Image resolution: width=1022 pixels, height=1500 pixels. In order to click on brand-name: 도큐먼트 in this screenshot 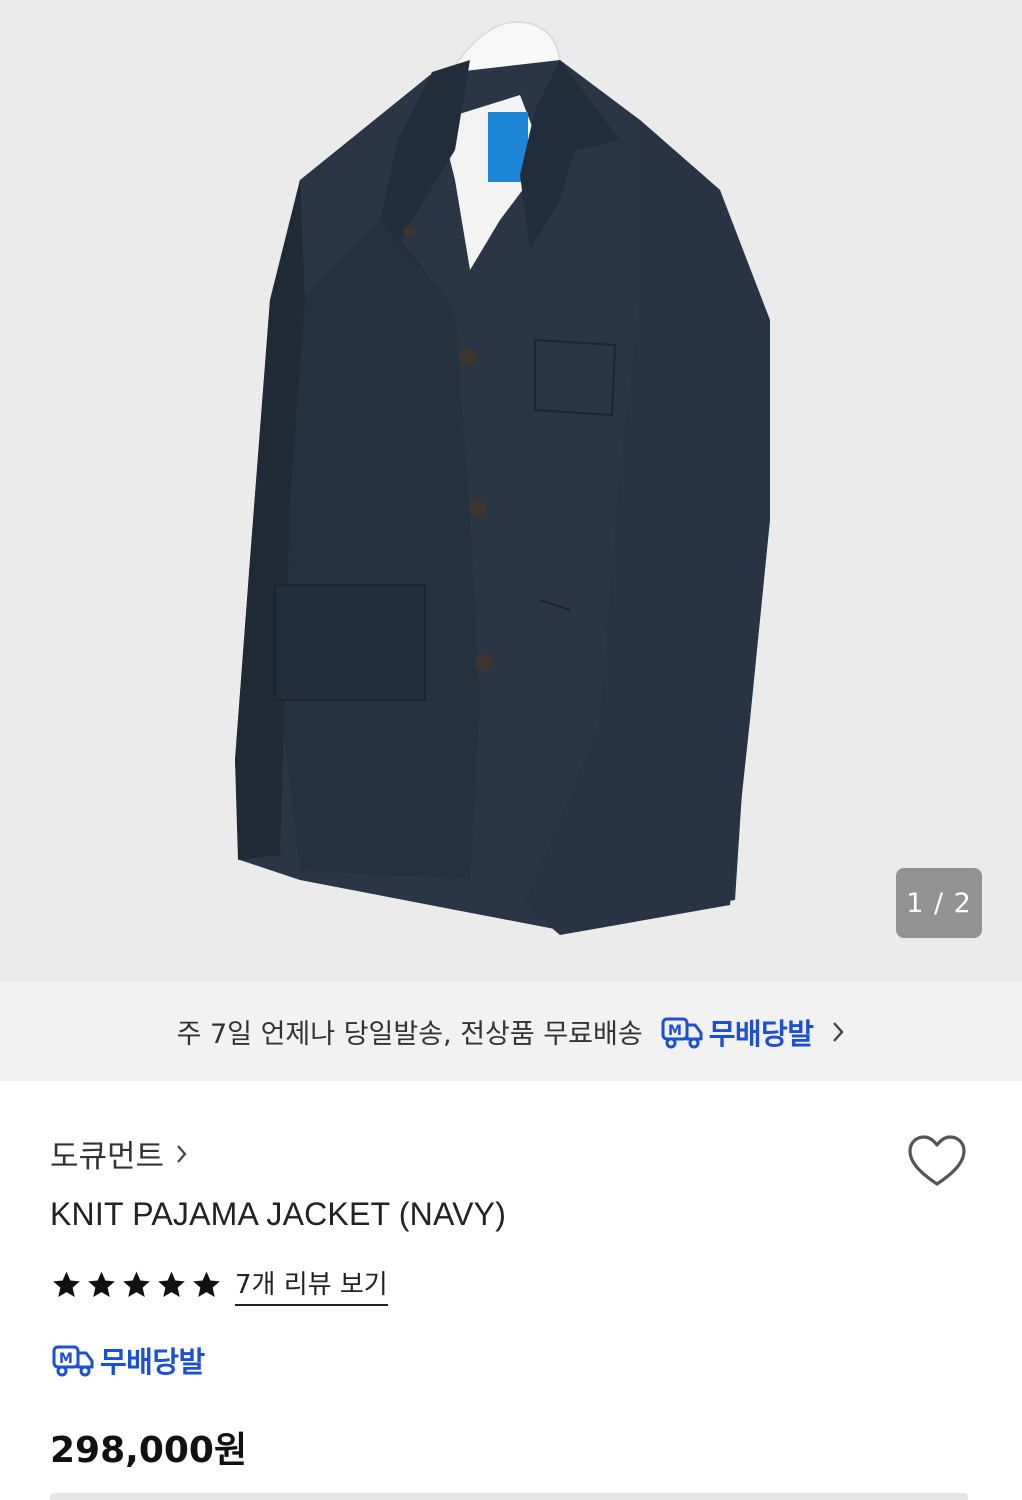, I will do `click(107, 1157)`.